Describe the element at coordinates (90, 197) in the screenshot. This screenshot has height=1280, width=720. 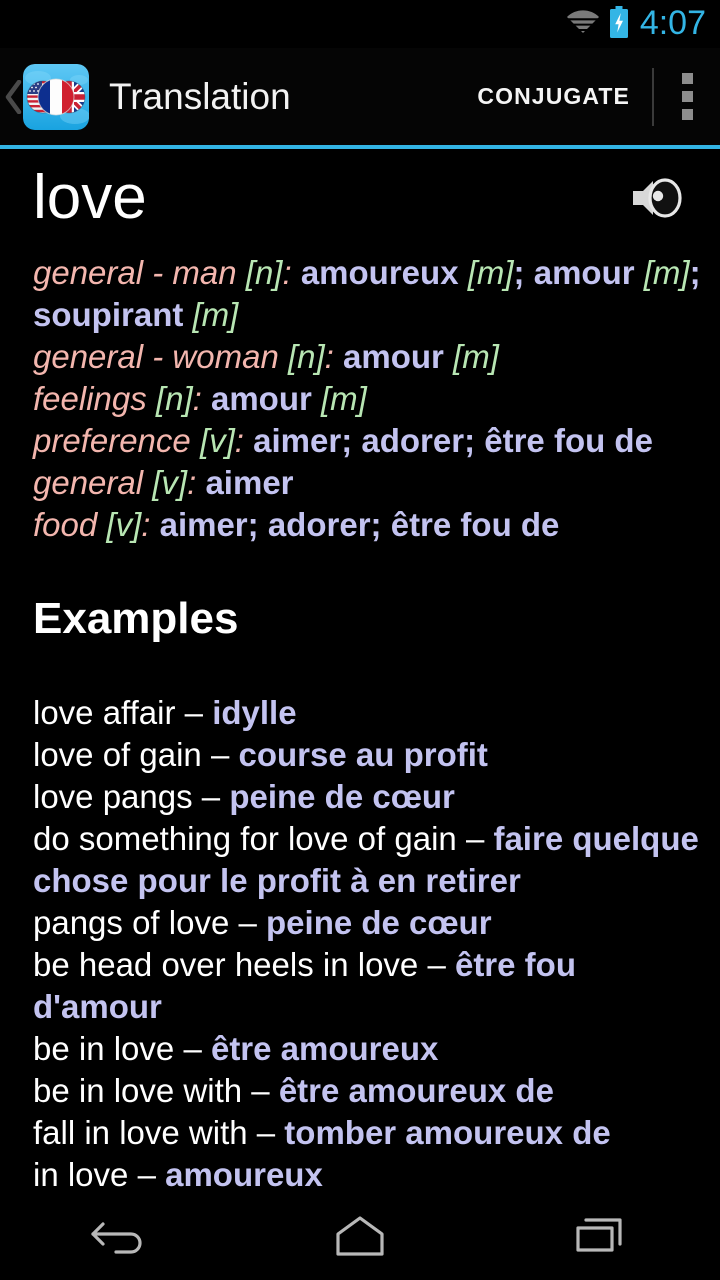
I see `headword: love` at that location.